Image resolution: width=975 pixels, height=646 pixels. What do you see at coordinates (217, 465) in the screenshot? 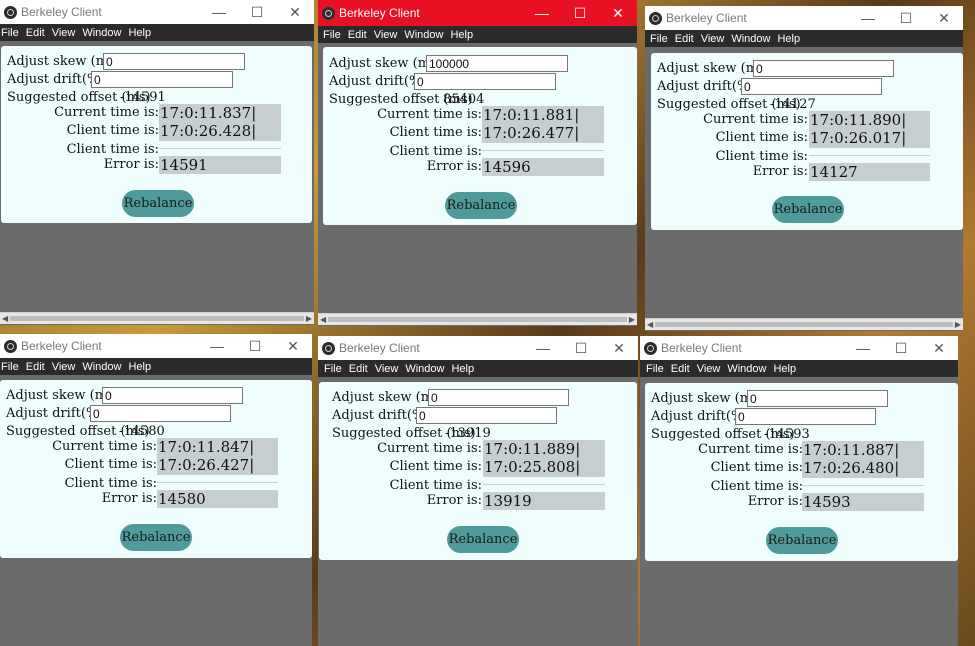
I see `client-time-value: 17:0:26.427|` at bounding box center [217, 465].